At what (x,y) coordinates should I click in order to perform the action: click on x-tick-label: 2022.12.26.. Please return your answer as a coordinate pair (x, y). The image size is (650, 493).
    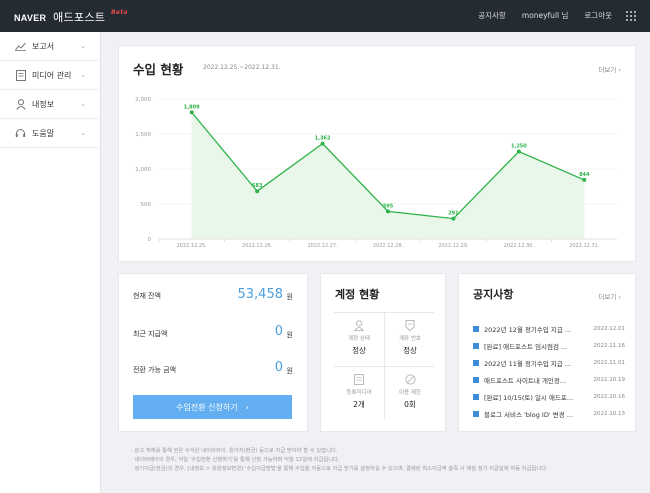
    Looking at the image, I should click on (257, 246).